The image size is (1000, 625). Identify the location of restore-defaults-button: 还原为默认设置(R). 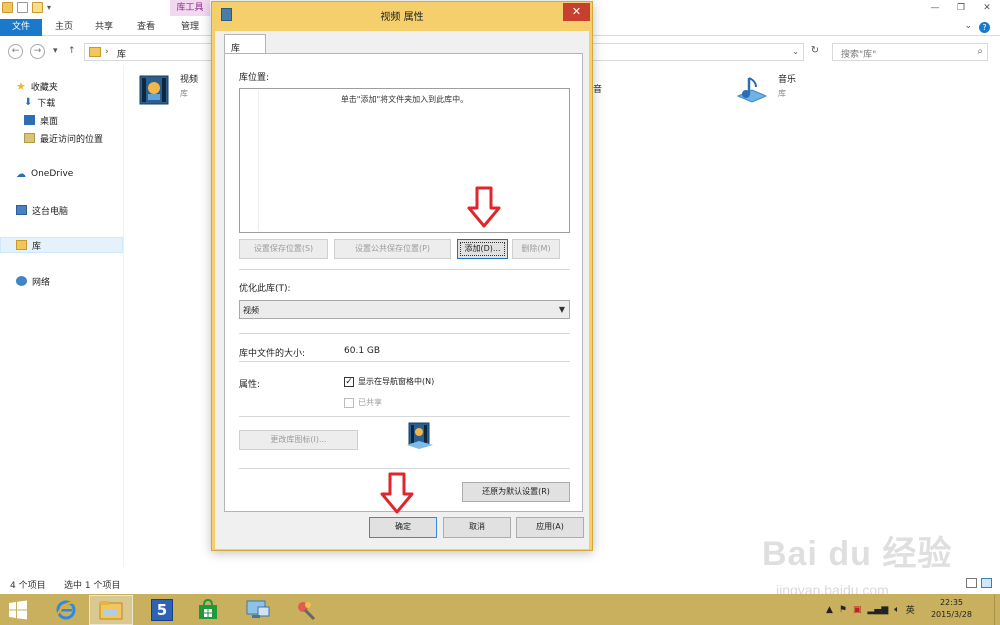
(516, 492).